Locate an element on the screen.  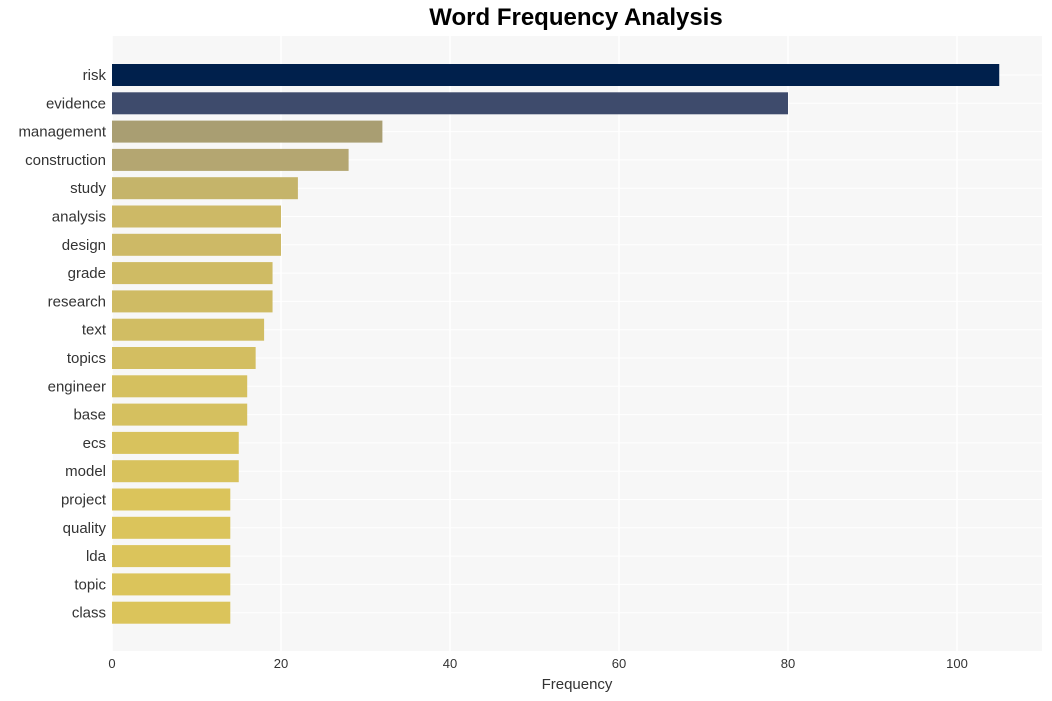
bar-construction is located at coordinates (230, 159).